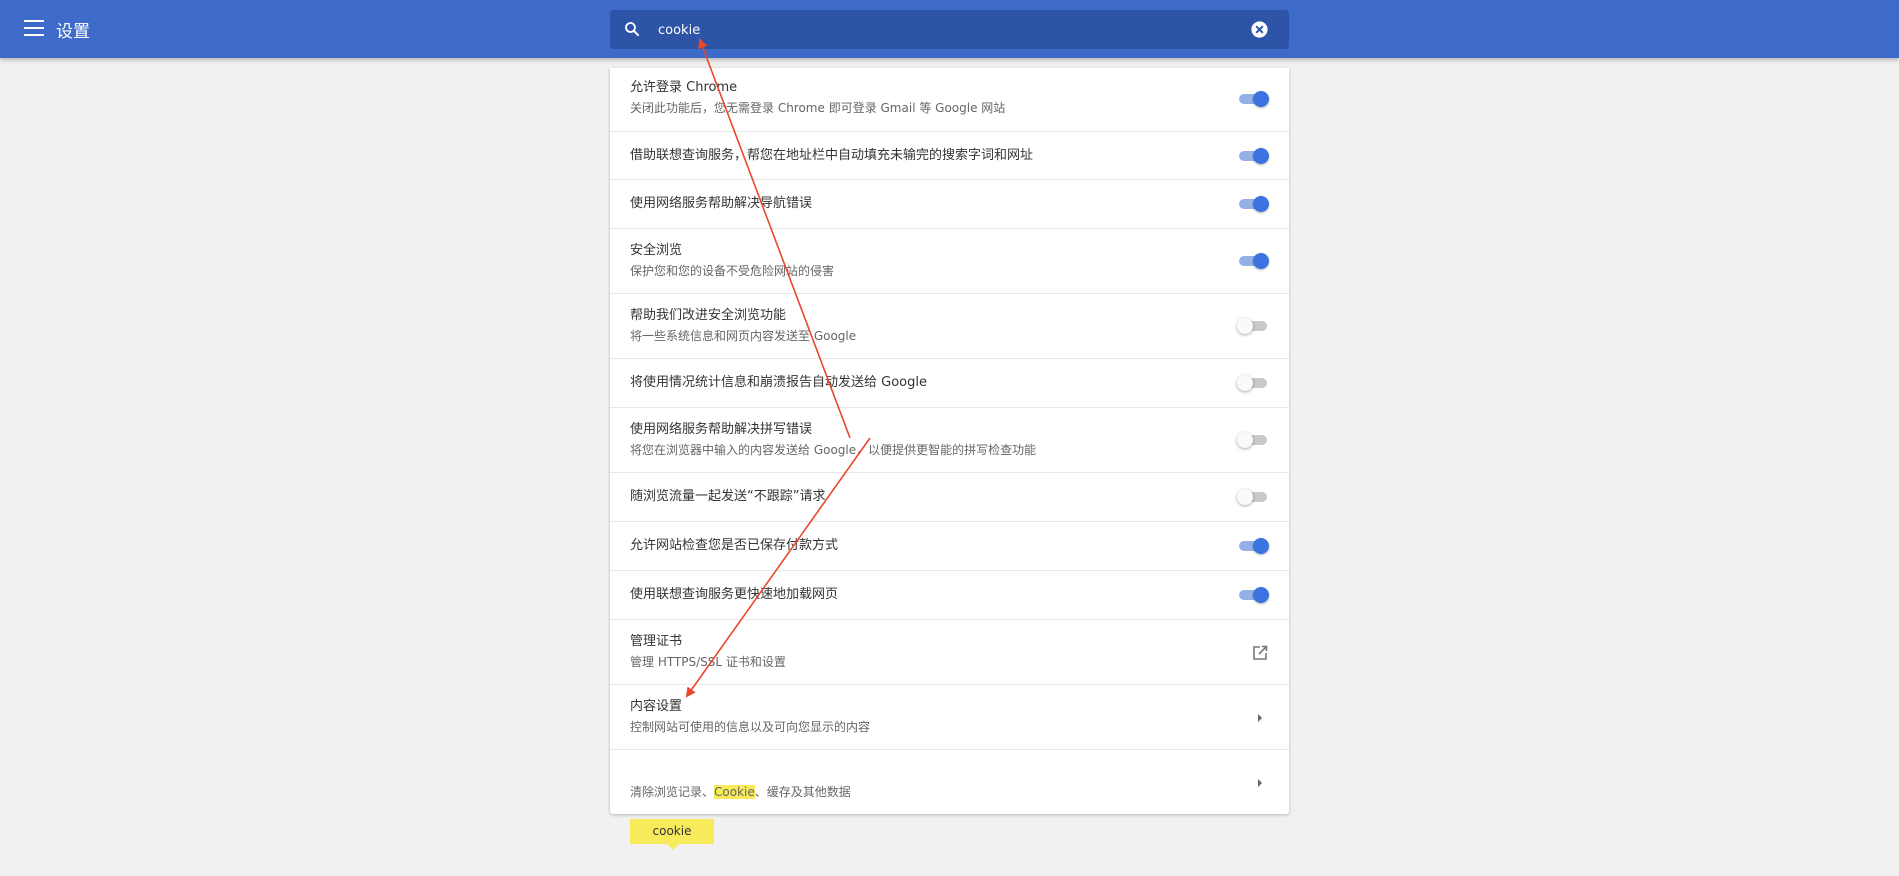  I want to click on setting-row-clear-browsing-data: 清除浏览记录、Cookie、缓存及其他数据, so click(949, 781).